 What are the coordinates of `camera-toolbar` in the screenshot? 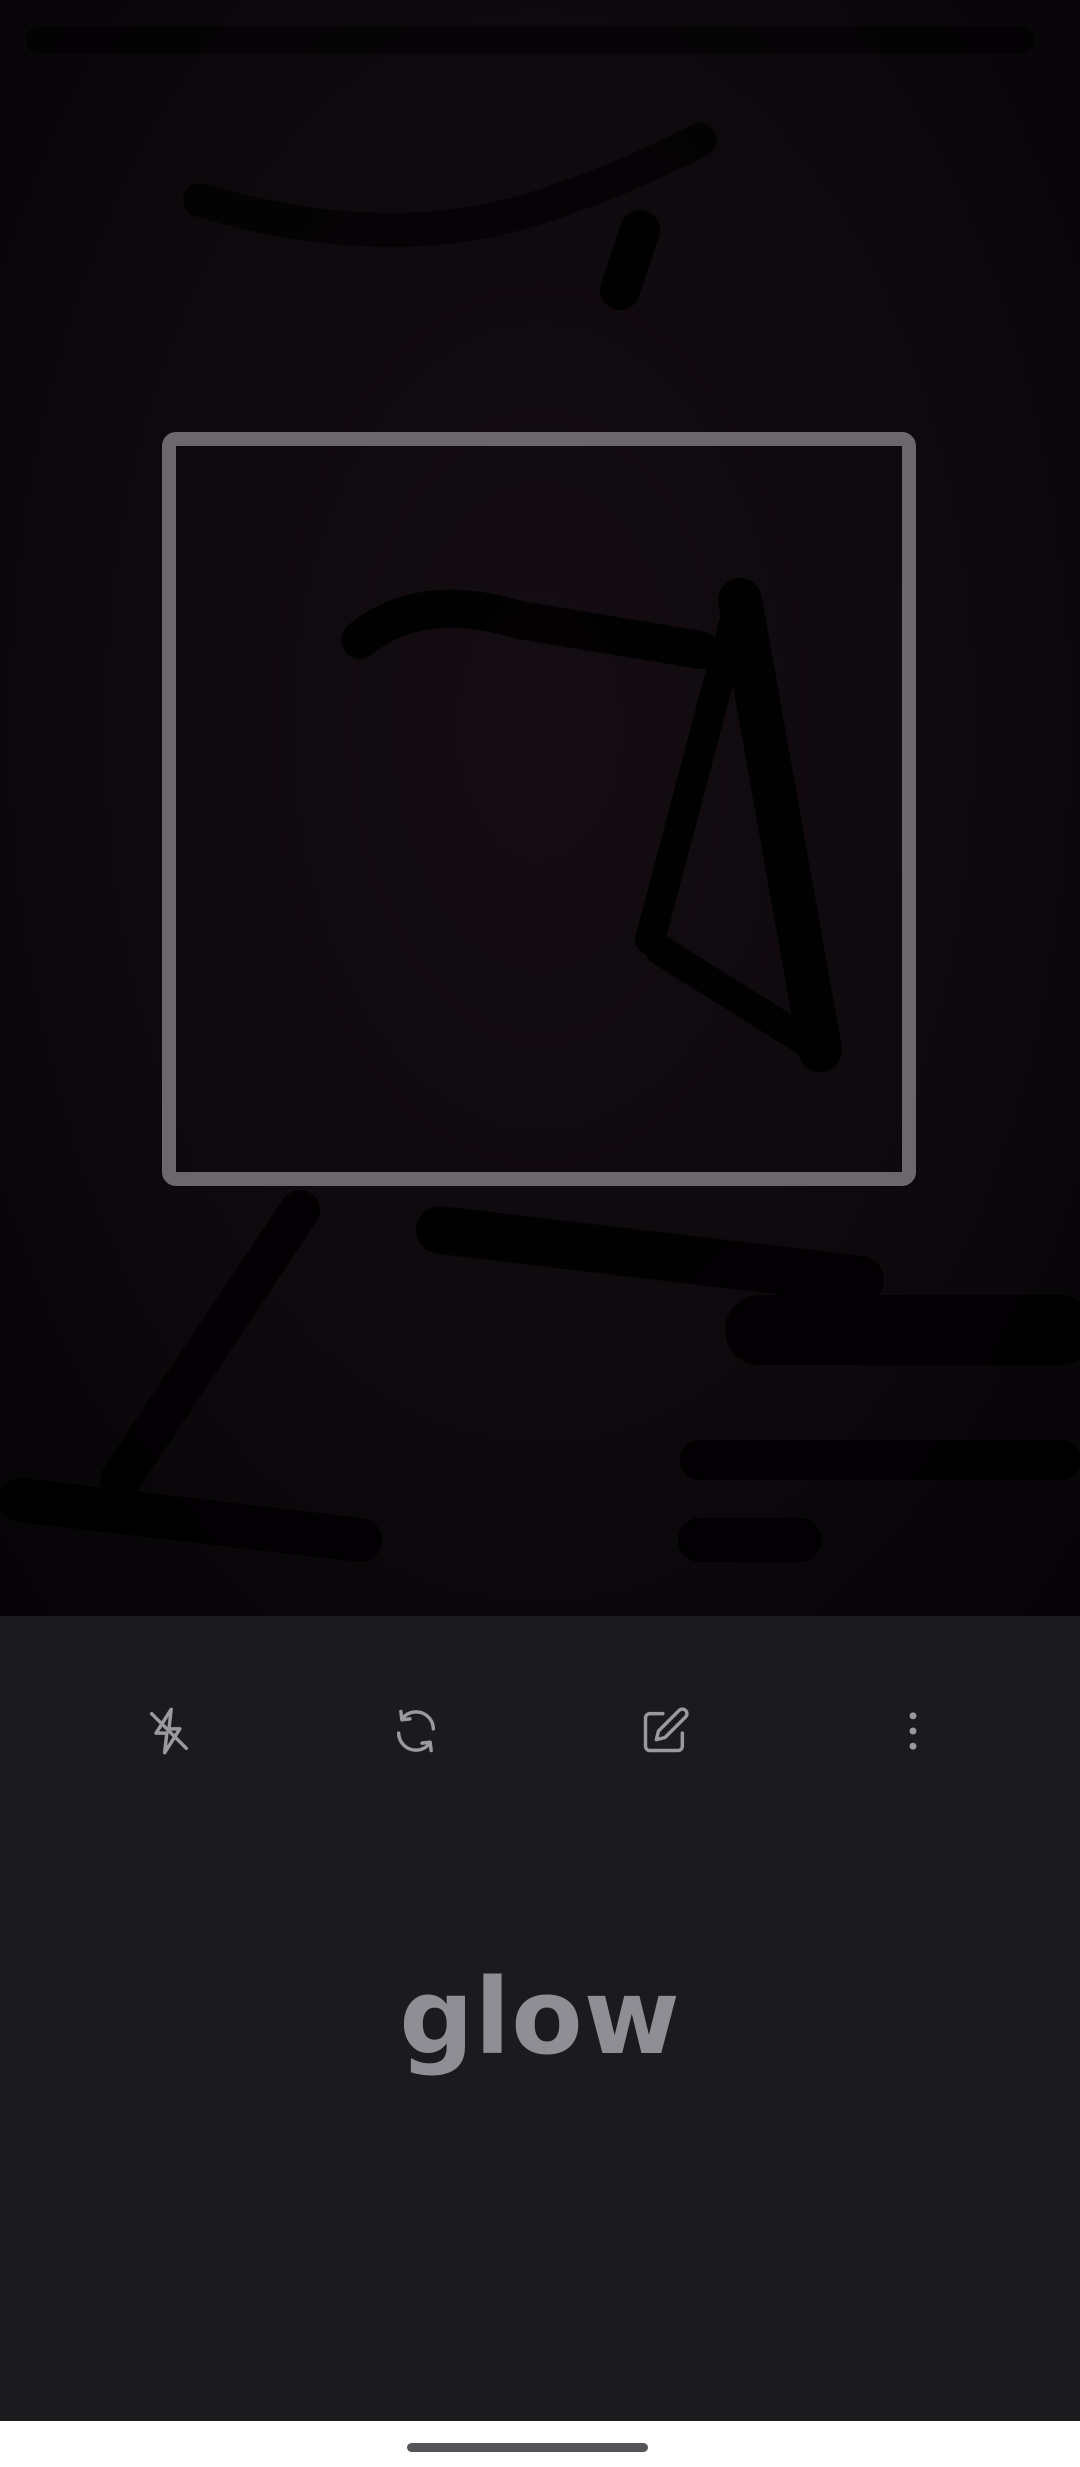 It's located at (540, 1731).